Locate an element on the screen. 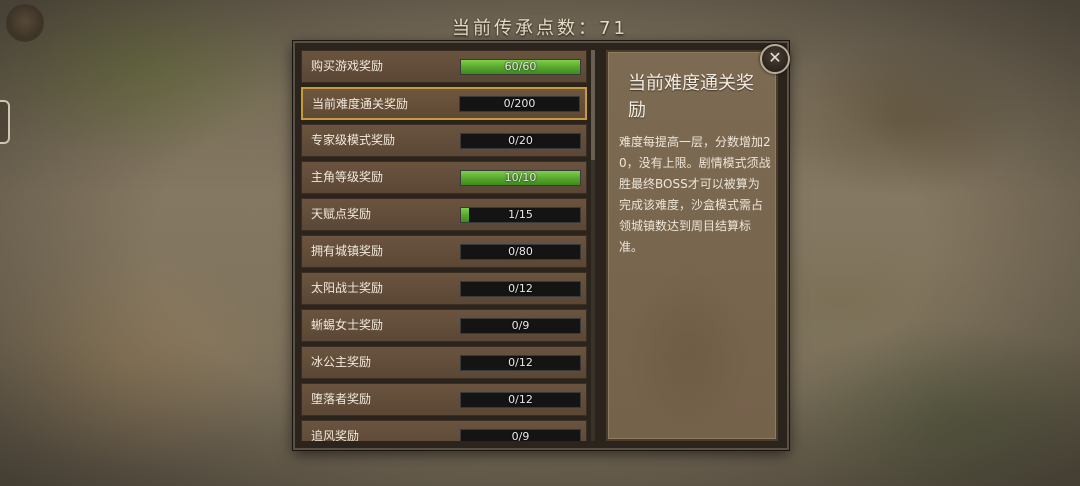 The height and width of the screenshot is (486, 1080). inheritance-points-title: 当前传承点数：71 is located at coordinates (540, 28).